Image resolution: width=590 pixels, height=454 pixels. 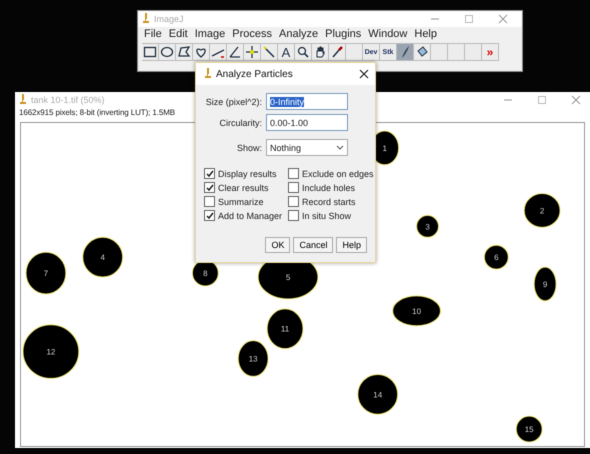 What do you see at coordinates (307, 147) in the screenshot?
I see `show-dropdown: Nothing` at bounding box center [307, 147].